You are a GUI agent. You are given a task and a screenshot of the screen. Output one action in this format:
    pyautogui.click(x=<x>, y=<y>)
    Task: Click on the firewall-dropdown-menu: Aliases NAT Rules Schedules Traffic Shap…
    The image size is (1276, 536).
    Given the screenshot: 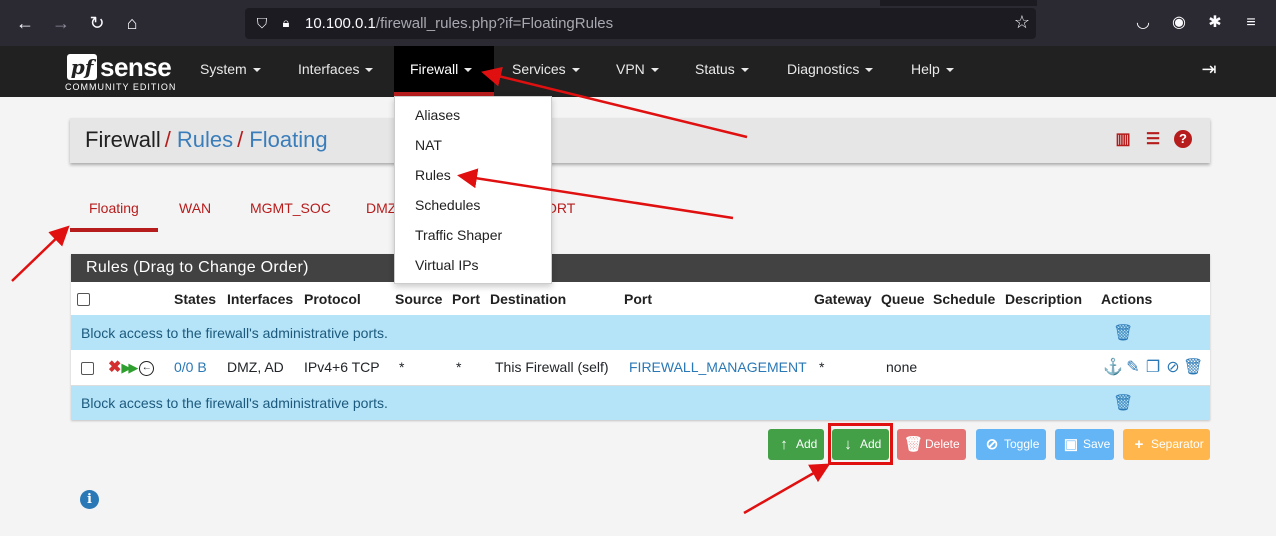 What is the action you would take?
    pyautogui.click(x=473, y=190)
    